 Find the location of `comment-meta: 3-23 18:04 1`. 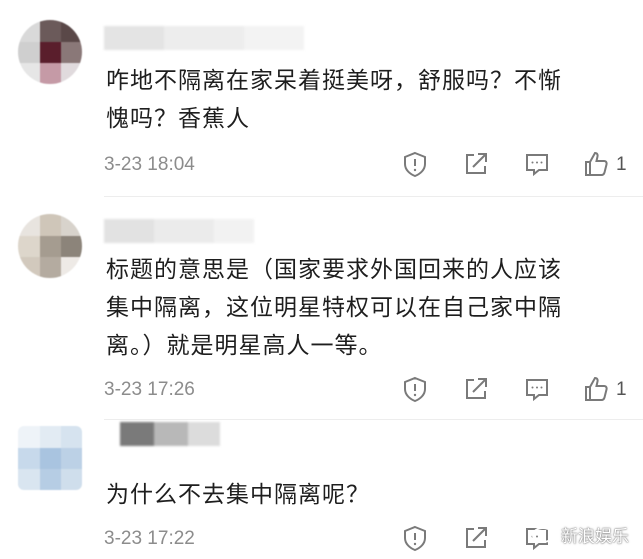

comment-meta: 3-23 18:04 1 is located at coordinates (369, 165).